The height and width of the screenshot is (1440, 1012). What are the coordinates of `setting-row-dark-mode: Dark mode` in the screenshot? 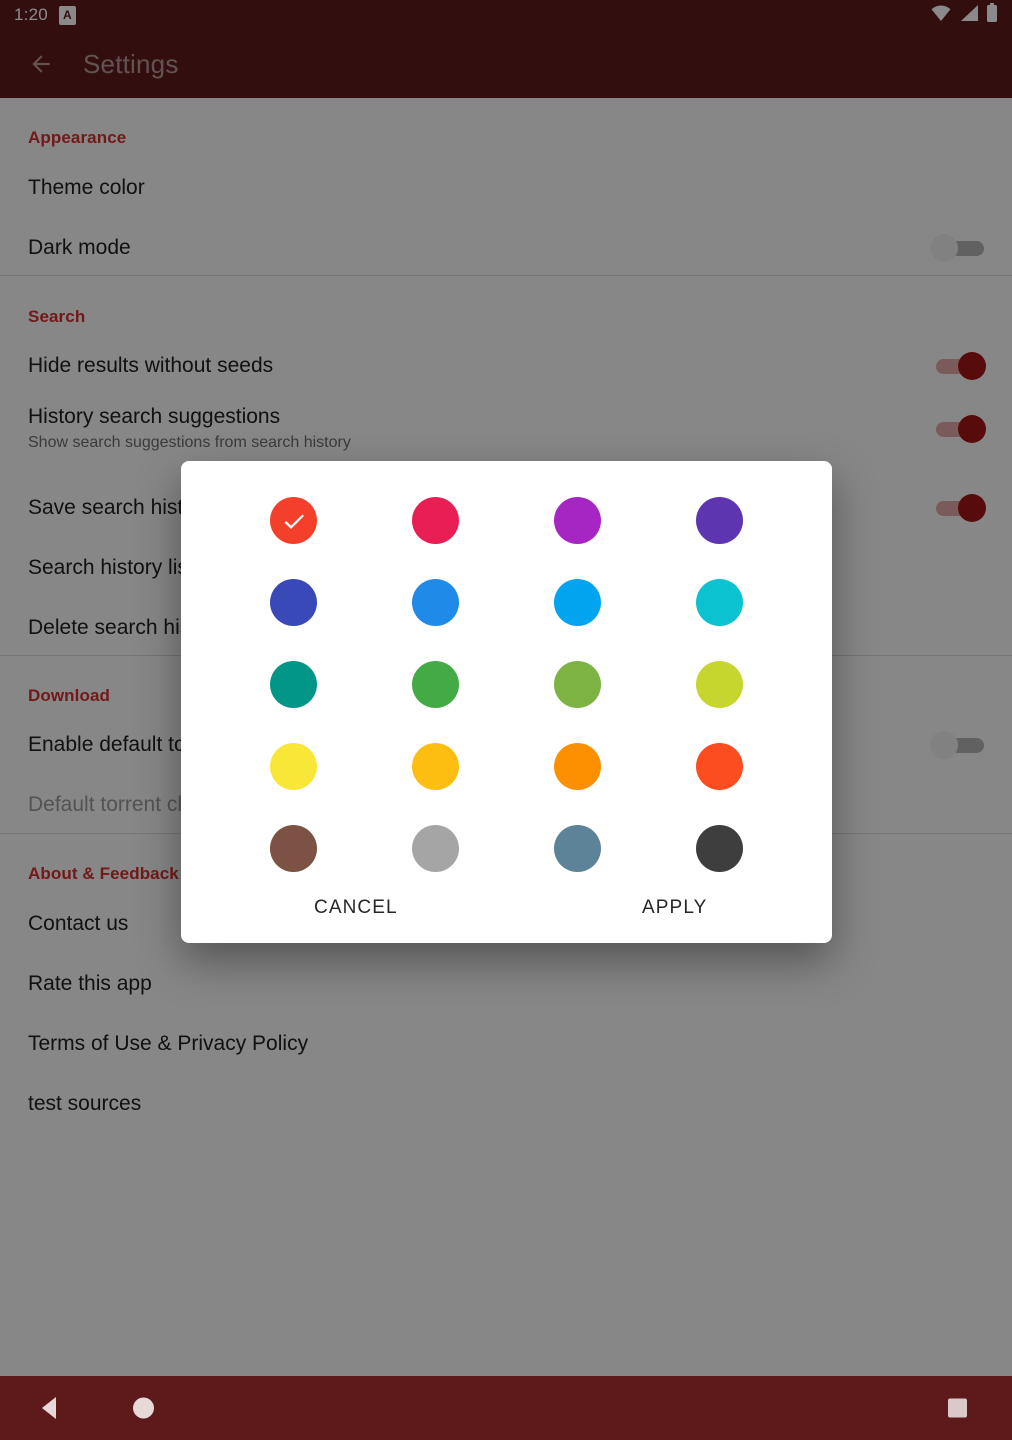 It's located at (506, 248).